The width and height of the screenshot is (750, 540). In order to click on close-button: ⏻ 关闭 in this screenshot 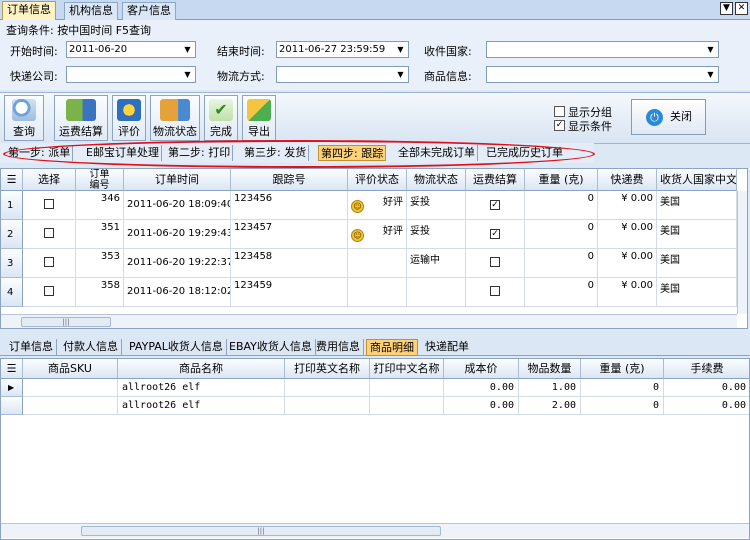, I will do `click(668, 117)`.